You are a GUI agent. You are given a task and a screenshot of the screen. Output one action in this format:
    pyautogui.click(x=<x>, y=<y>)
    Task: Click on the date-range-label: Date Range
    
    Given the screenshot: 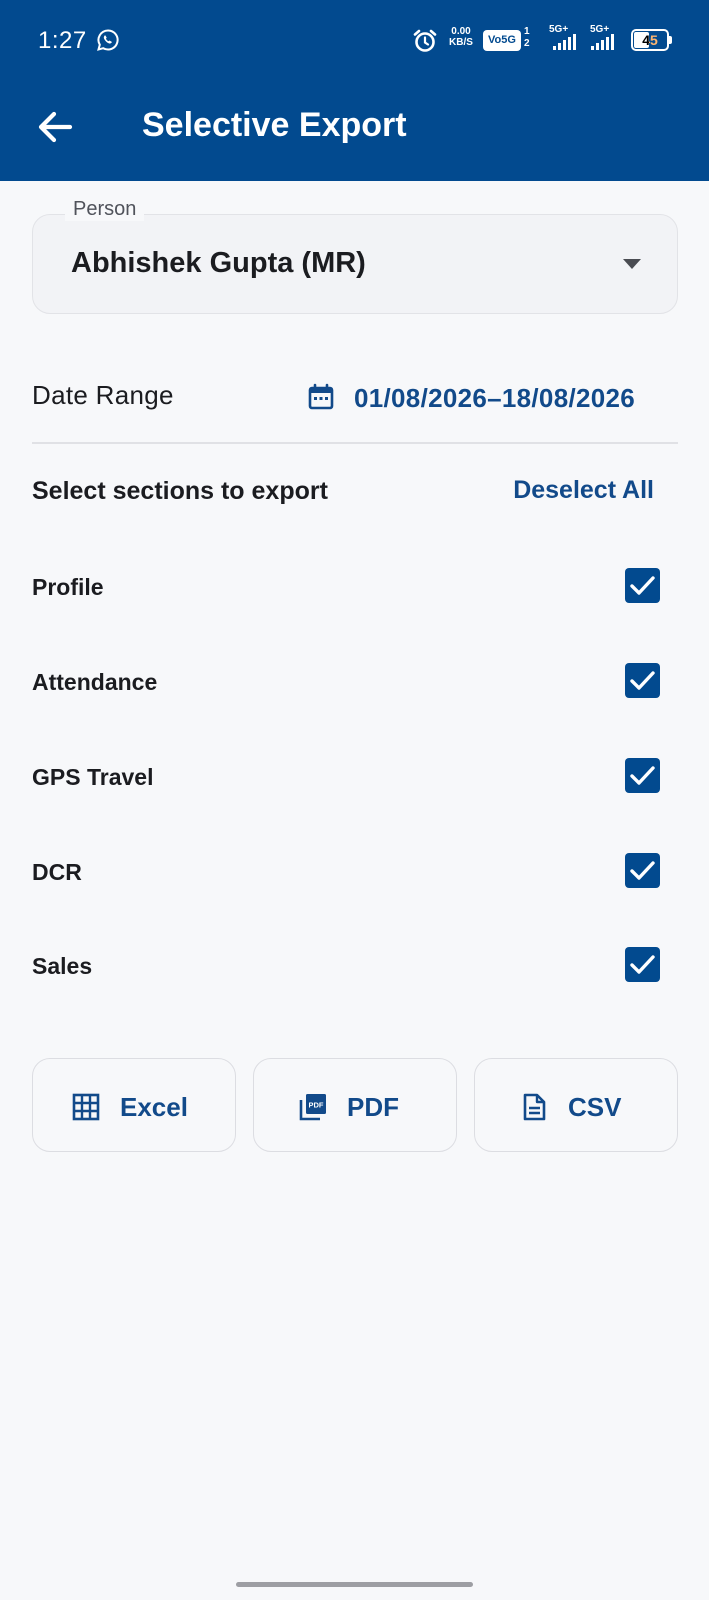 What is the action you would take?
    pyautogui.click(x=103, y=395)
    